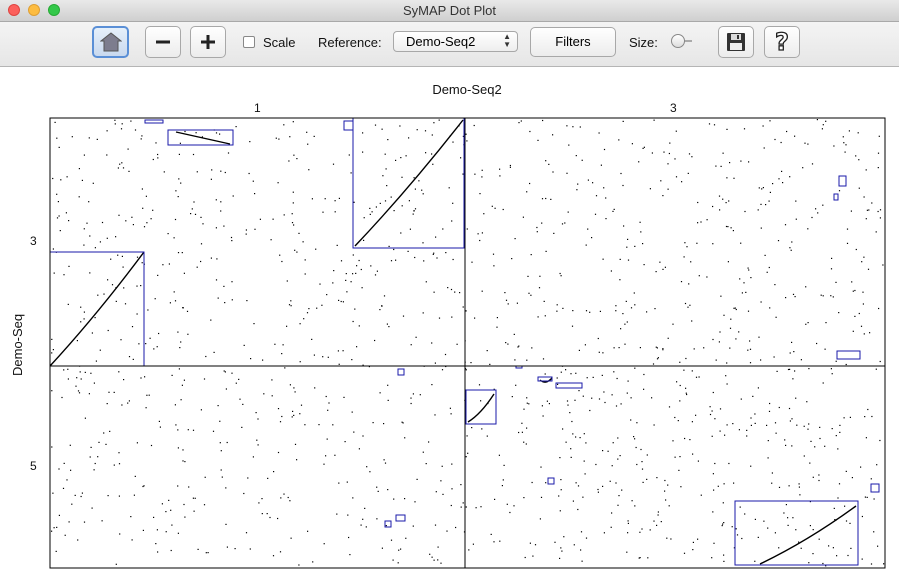 The width and height of the screenshot is (899, 577). Describe the element at coordinates (449, 11) in the screenshot. I see `window-titlebar: SyMAP Dot Plot` at that location.